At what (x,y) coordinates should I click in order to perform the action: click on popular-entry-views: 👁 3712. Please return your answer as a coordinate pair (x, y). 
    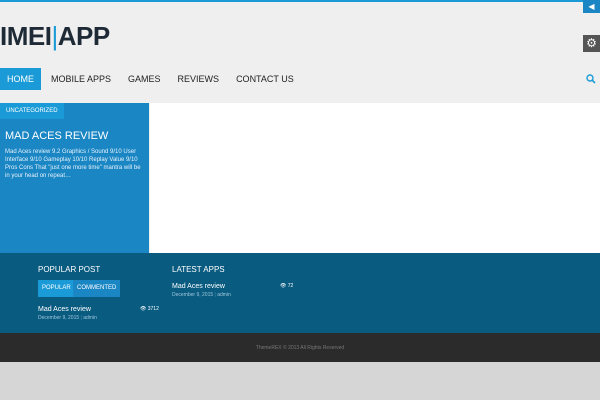
    Looking at the image, I should click on (149, 309).